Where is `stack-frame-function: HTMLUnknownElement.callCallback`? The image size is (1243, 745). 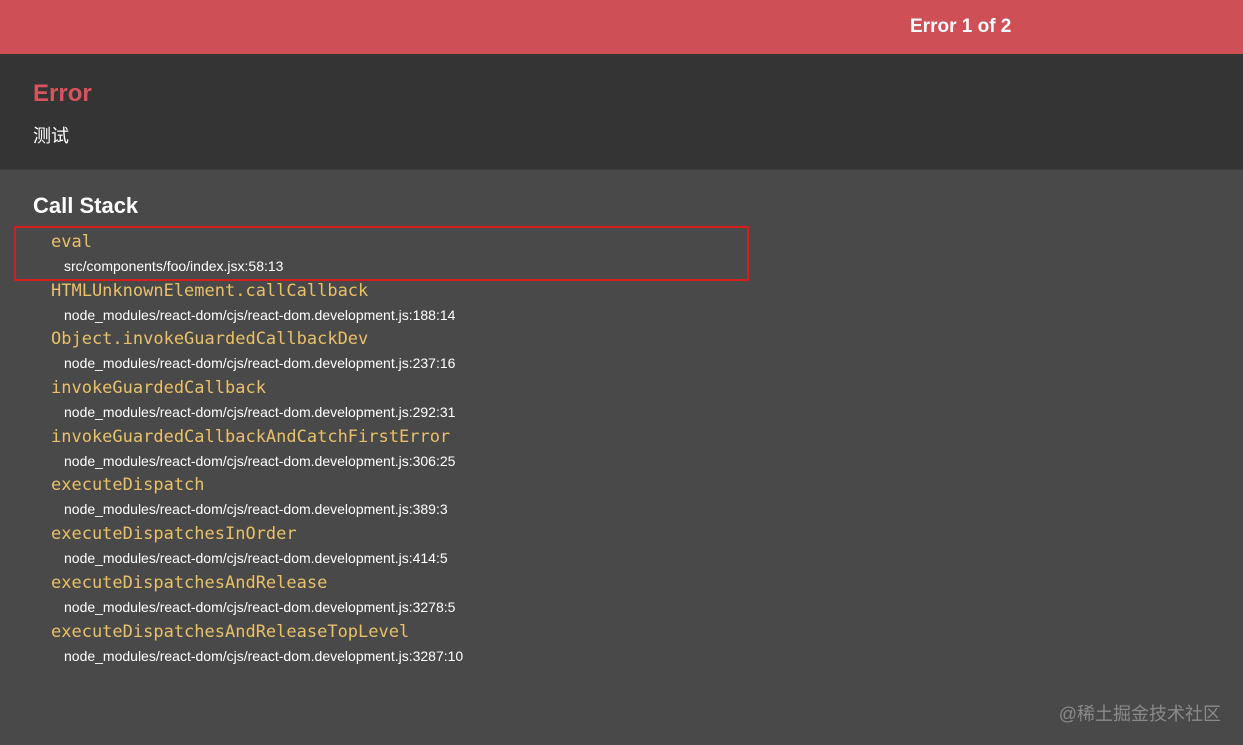
stack-frame-function: HTMLUnknownElement.callCallback is located at coordinates (210, 290).